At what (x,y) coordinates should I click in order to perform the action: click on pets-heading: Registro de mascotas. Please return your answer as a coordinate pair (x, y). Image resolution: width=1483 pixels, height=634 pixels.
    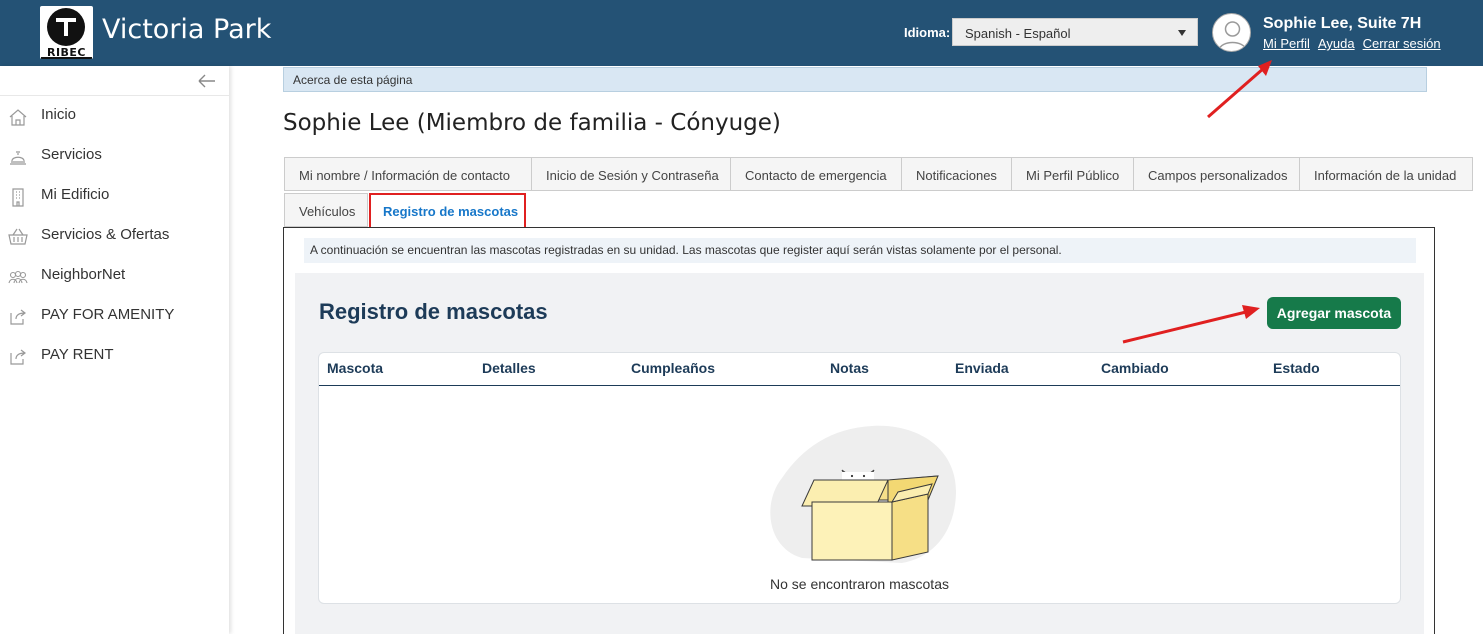
    Looking at the image, I should click on (433, 311).